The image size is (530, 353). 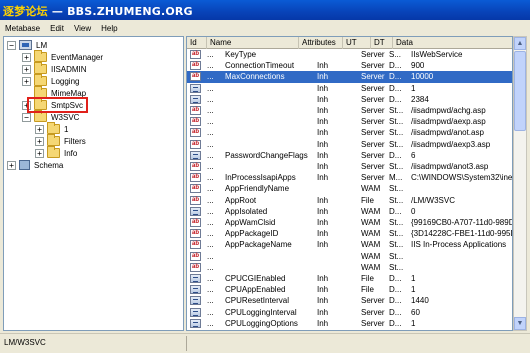 I want to click on tree-node-info: + Info, so click(x=56, y=152).